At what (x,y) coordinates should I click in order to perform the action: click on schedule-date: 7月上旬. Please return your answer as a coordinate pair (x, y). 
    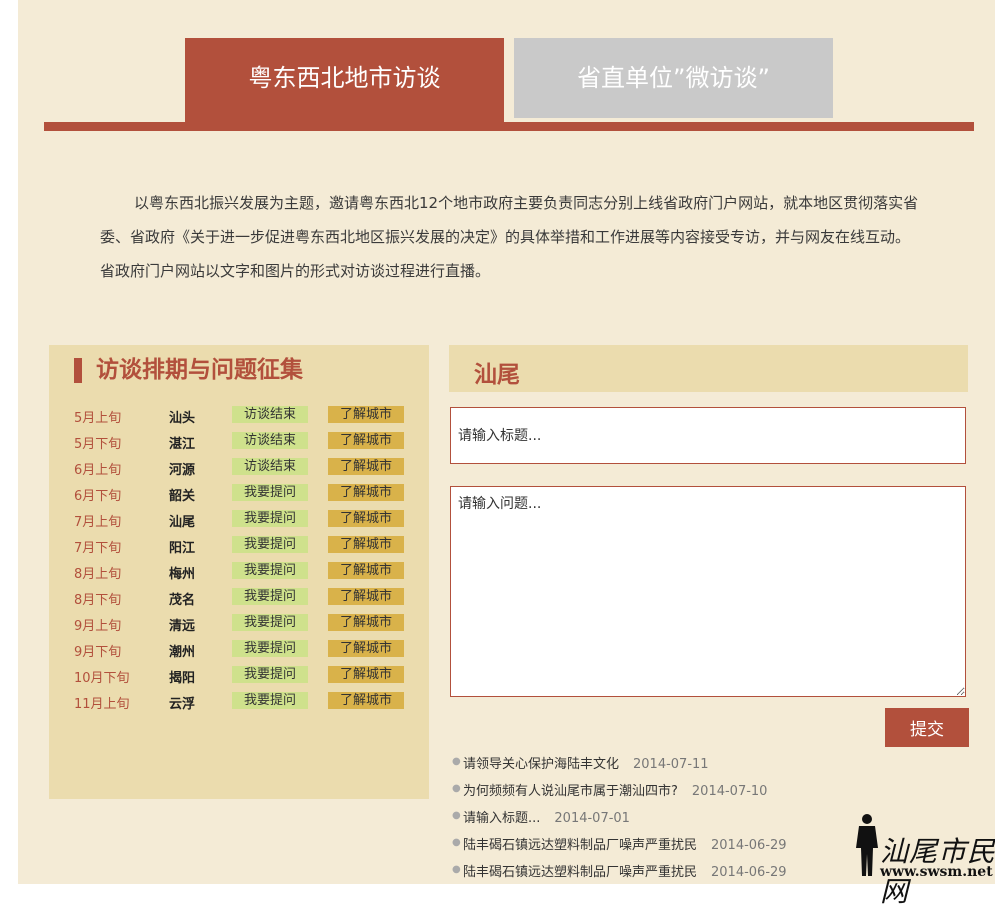
    Looking at the image, I should click on (98, 522).